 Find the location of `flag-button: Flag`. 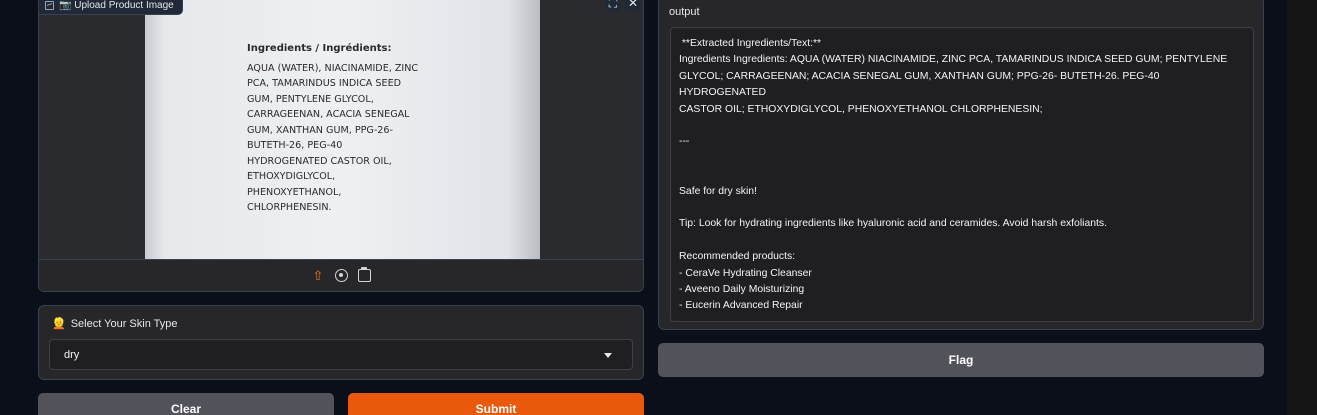

flag-button: Flag is located at coordinates (961, 360).